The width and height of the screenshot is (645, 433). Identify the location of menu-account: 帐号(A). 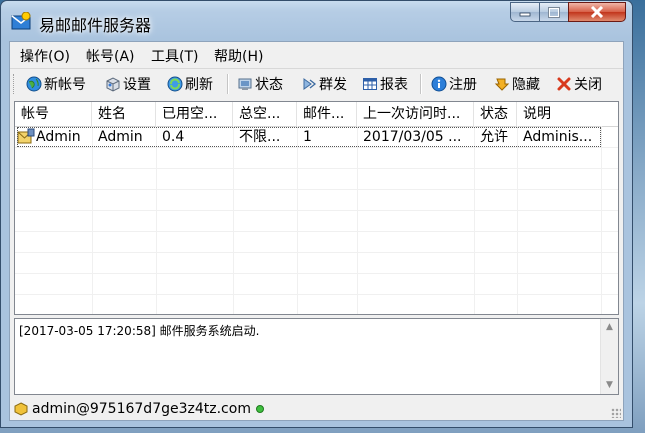
(110, 56).